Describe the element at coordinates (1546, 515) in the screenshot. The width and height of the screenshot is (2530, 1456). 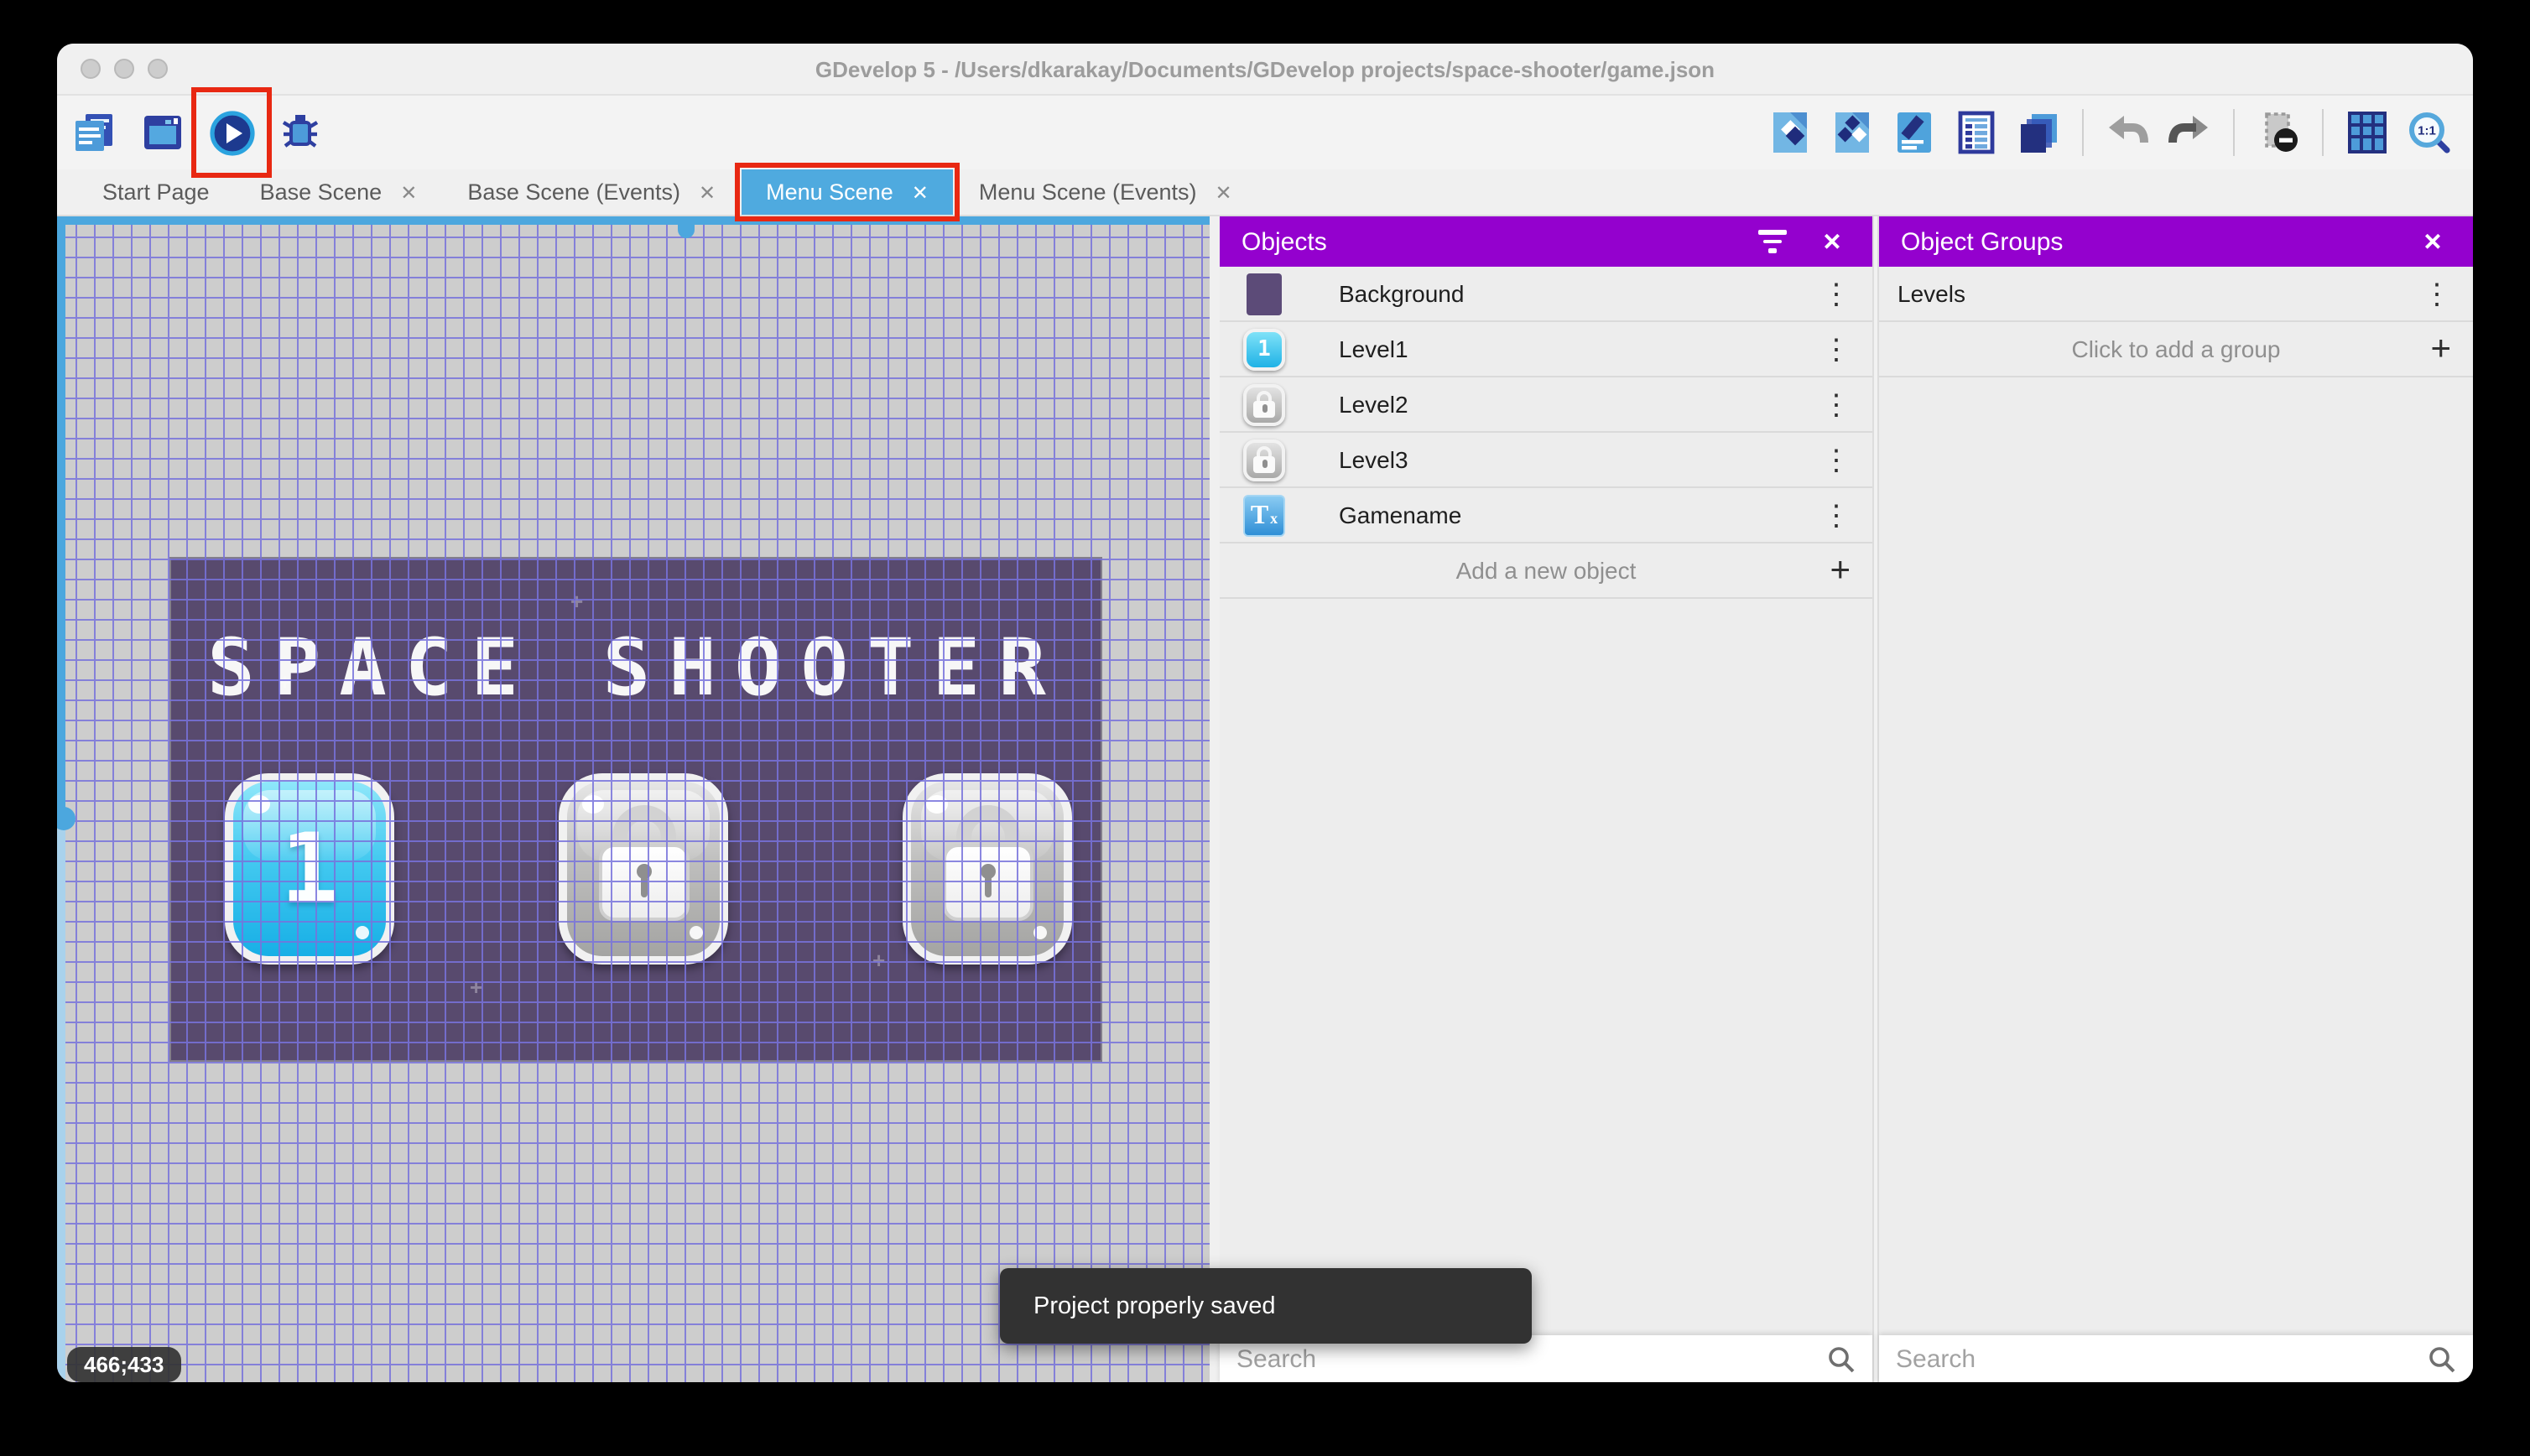
I see `object-row-gamename: Tx Gamename ⋮` at that location.